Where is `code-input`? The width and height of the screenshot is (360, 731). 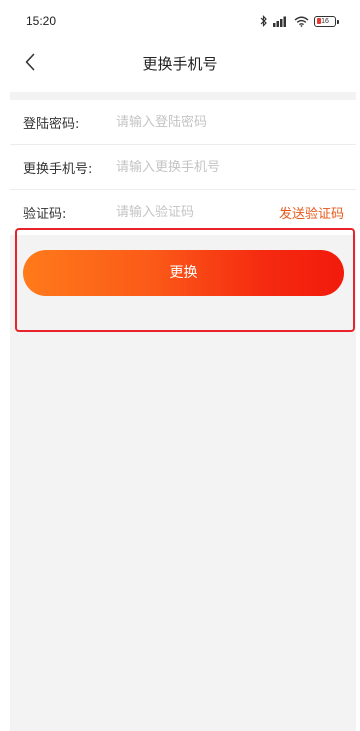
code-input is located at coordinates (197, 212).